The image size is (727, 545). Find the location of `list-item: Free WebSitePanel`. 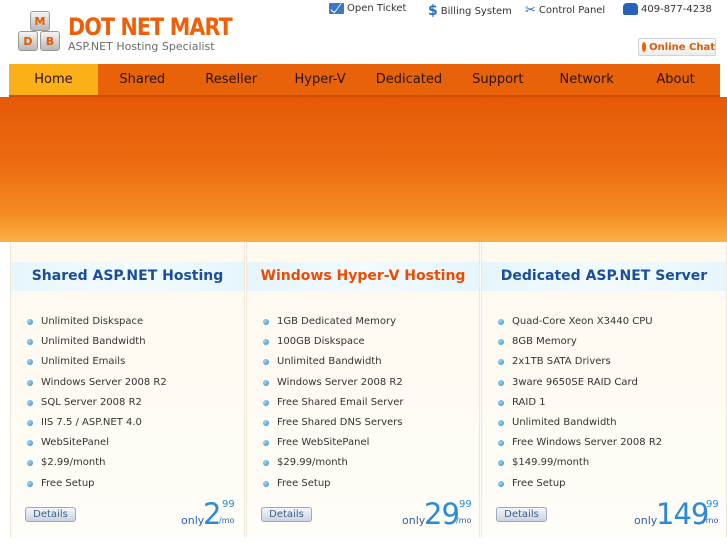

list-item: Free WebSitePanel is located at coordinates (363, 443).